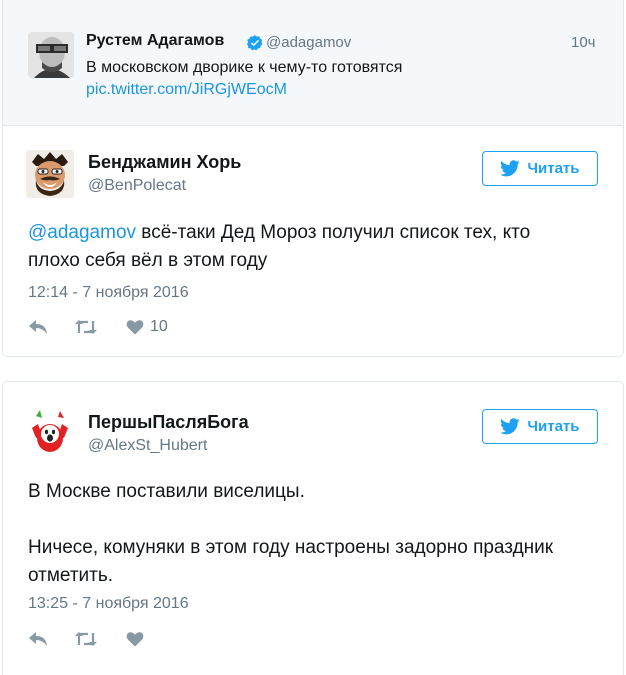 Image resolution: width=626 pixels, height=675 pixels. I want to click on verified-badge-icon, so click(254, 43).